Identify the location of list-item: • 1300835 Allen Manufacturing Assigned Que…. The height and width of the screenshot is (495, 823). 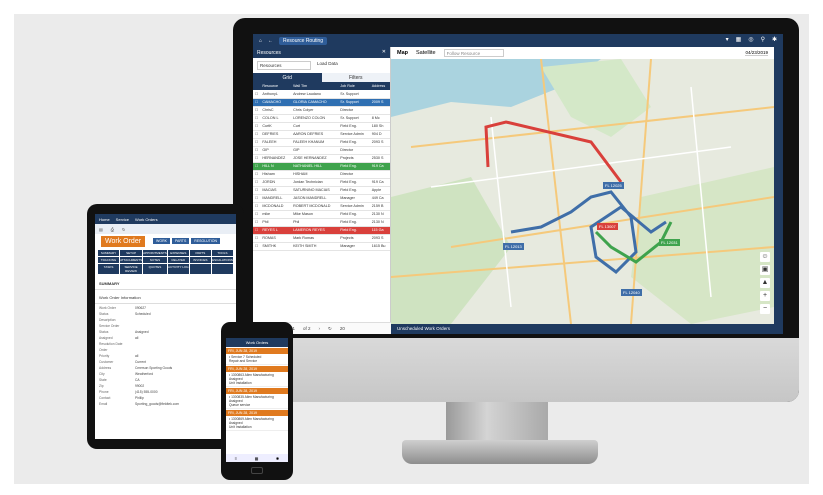
(257, 401).